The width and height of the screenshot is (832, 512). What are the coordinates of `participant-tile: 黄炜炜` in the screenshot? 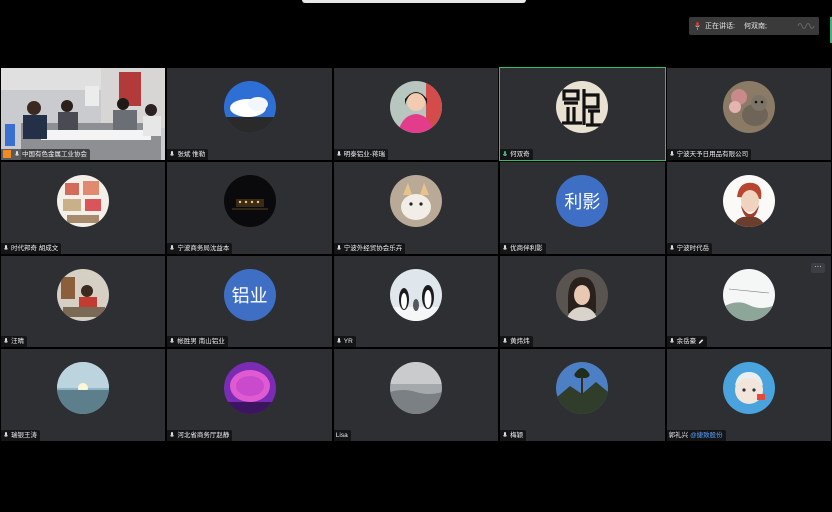 It's located at (582, 301).